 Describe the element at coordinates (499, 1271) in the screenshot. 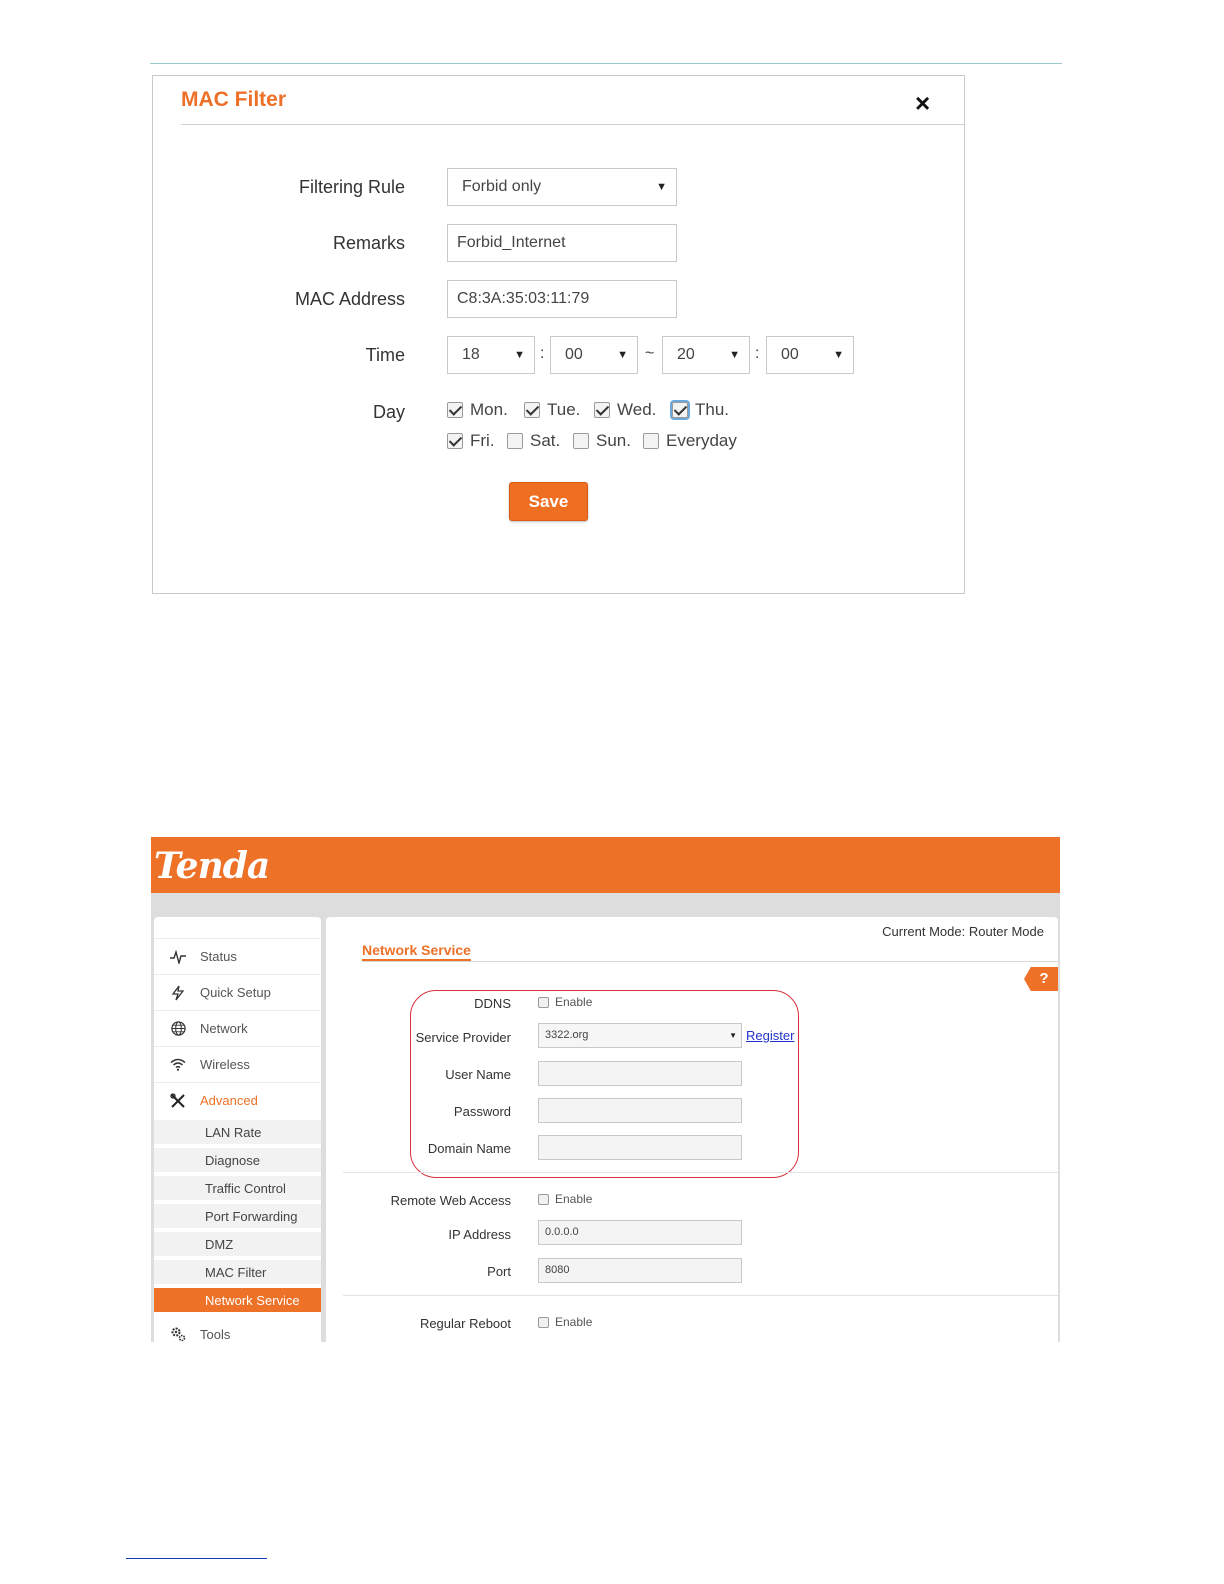

I see `port-label: Port` at that location.